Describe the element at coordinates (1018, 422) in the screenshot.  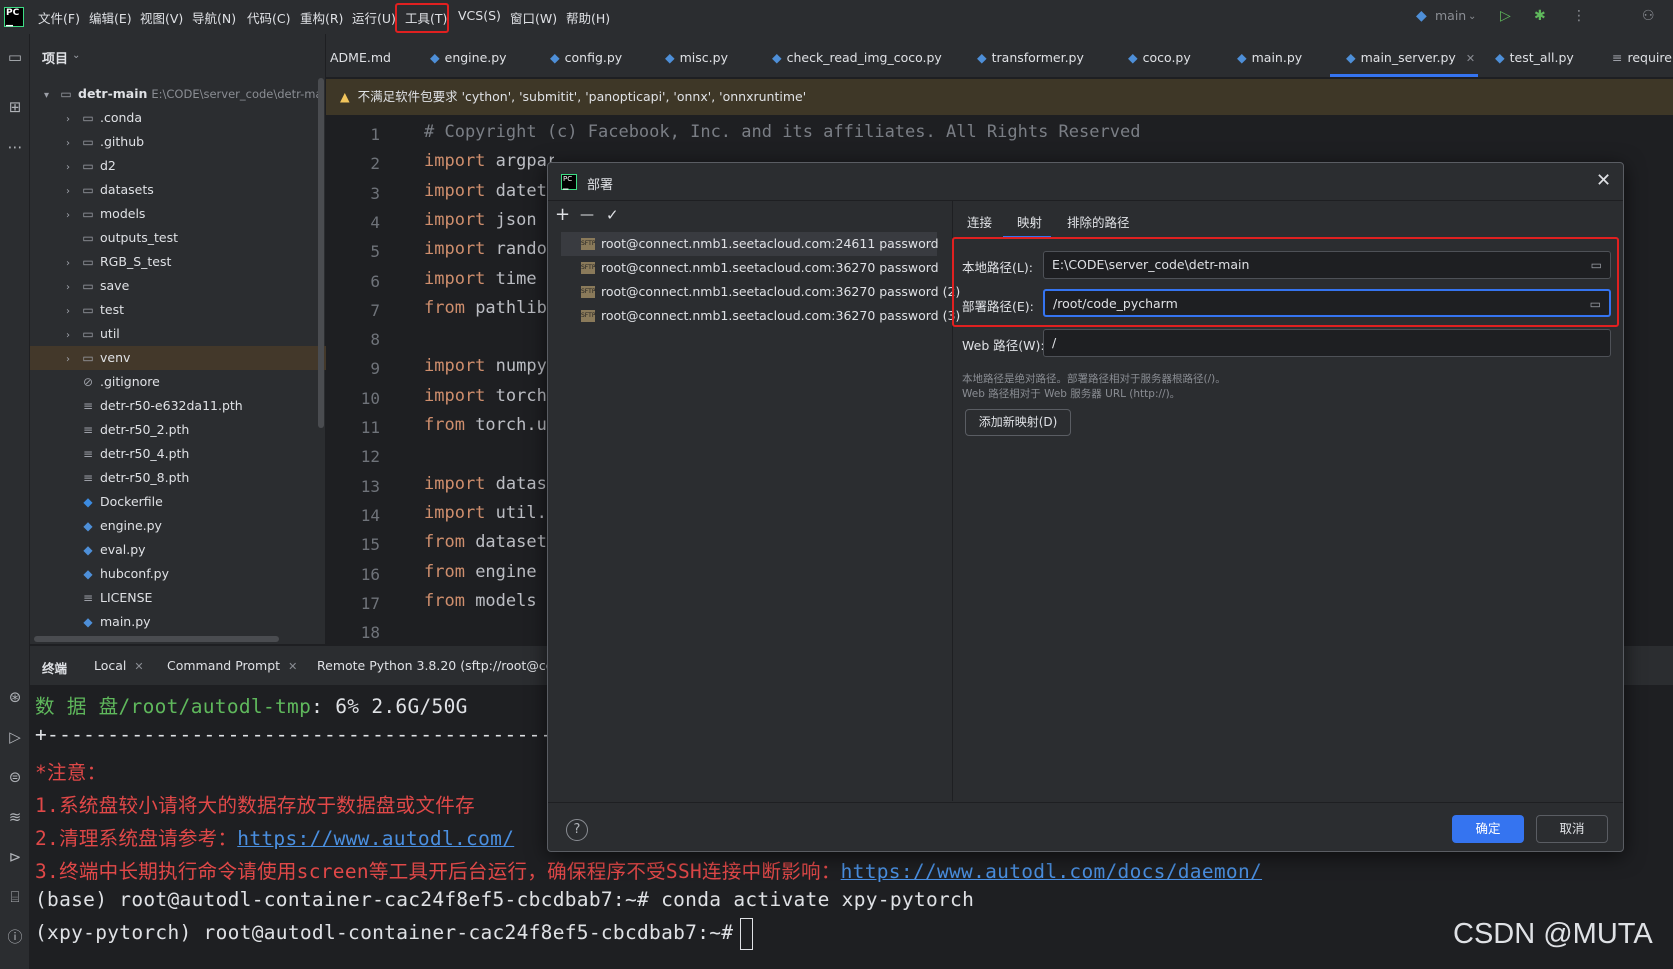
I see `add-mapping-button: 添加新映射(D)` at that location.